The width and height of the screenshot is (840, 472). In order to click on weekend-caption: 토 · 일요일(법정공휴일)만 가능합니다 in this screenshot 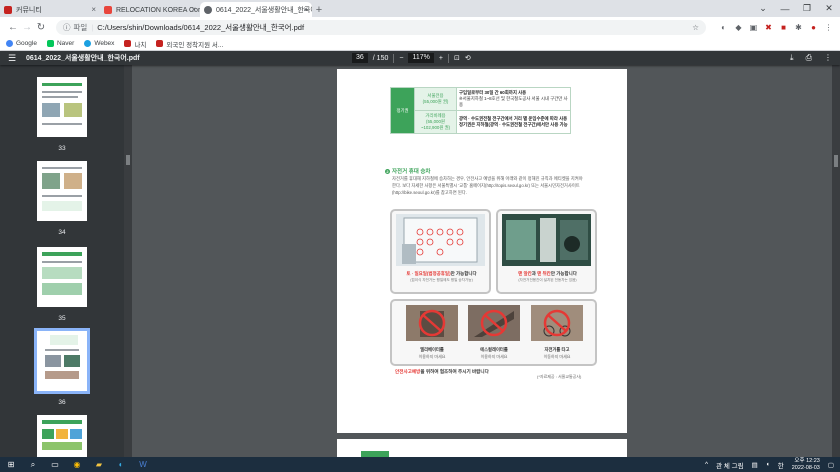, I will do `click(441, 273)`.